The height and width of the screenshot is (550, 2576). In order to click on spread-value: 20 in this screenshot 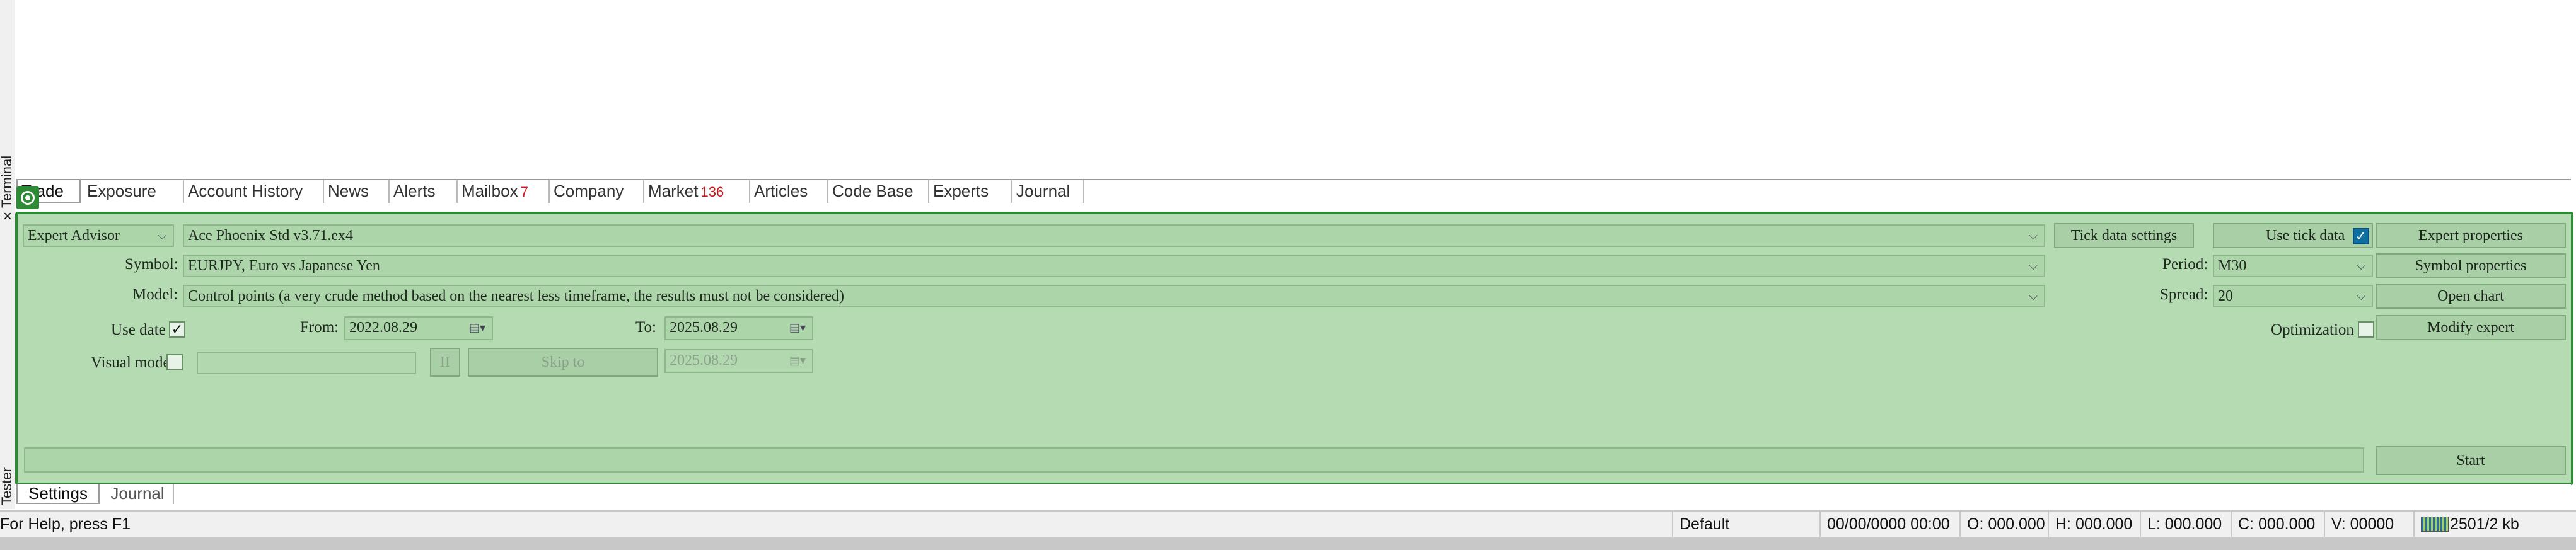, I will do `click(2225, 296)`.